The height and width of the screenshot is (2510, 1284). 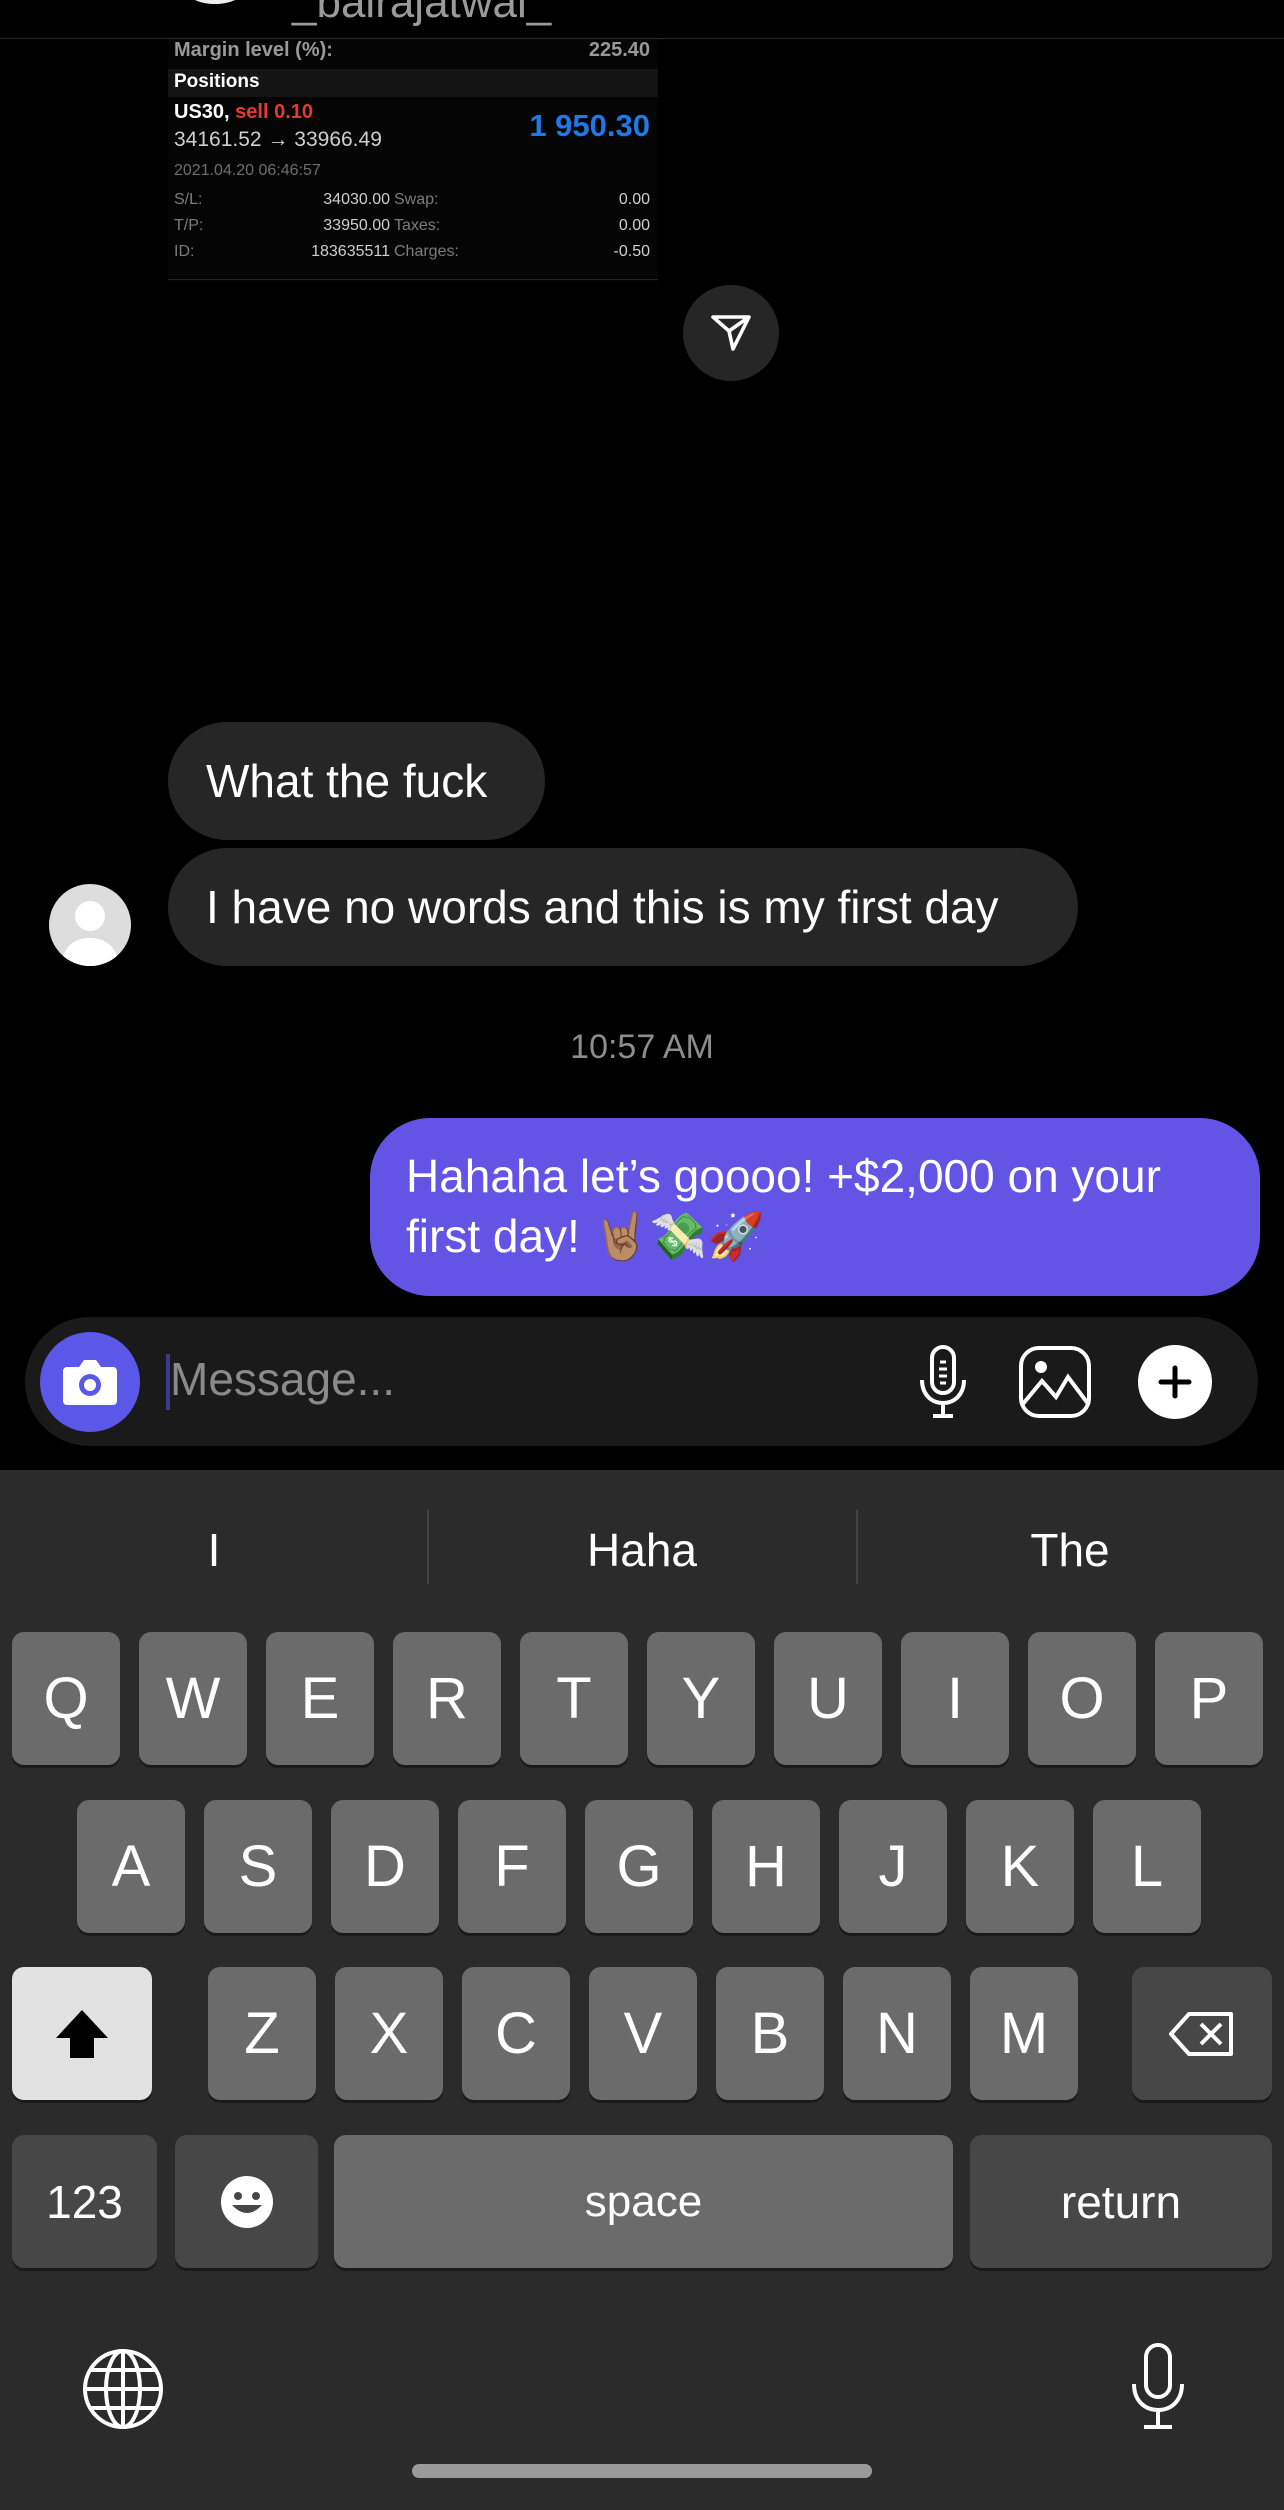 What do you see at coordinates (447, 1698) in the screenshot?
I see `key: R` at bounding box center [447, 1698].